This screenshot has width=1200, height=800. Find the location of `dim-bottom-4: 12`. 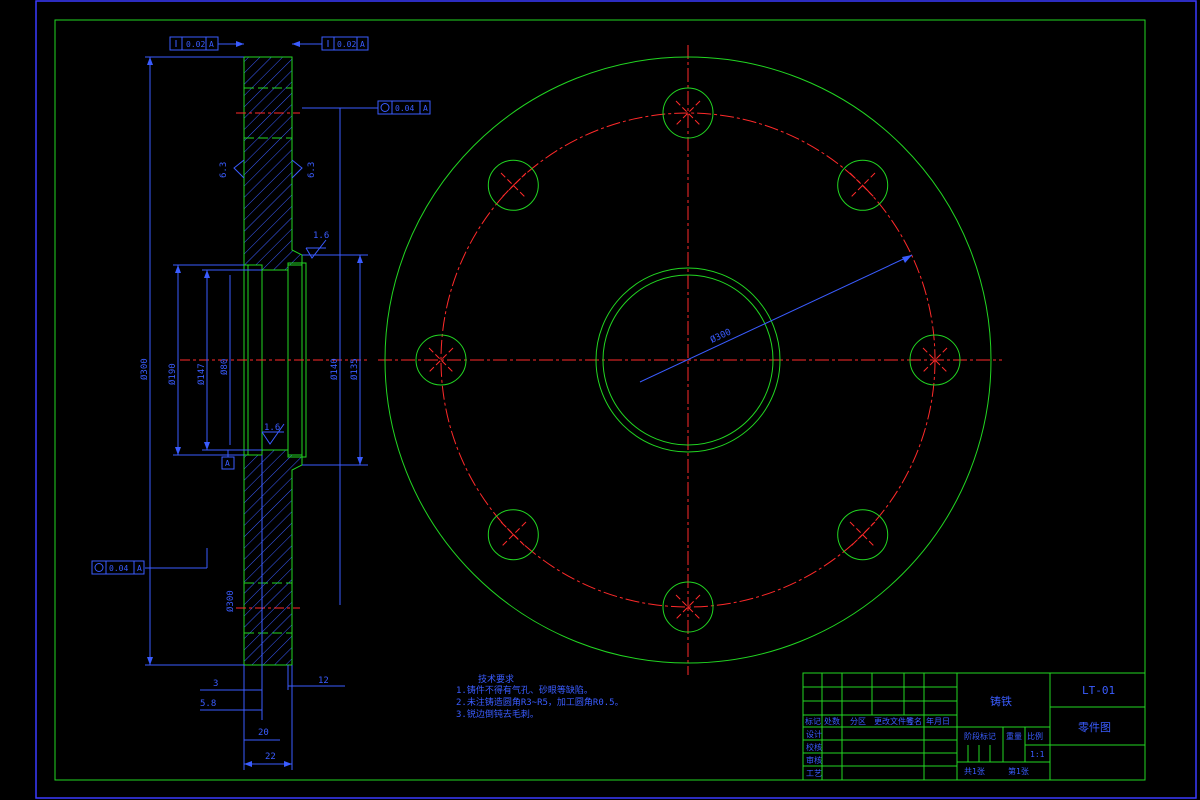

dim-bottom-4: 12 is located at coordinates (323, 681).